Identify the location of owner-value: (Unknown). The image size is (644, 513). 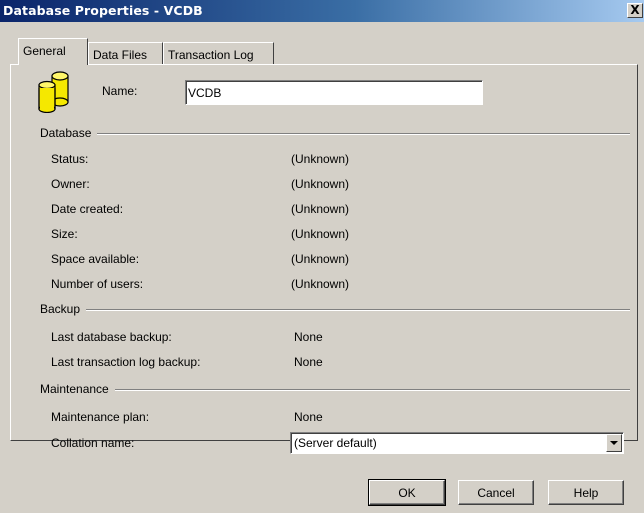
(320, 184).